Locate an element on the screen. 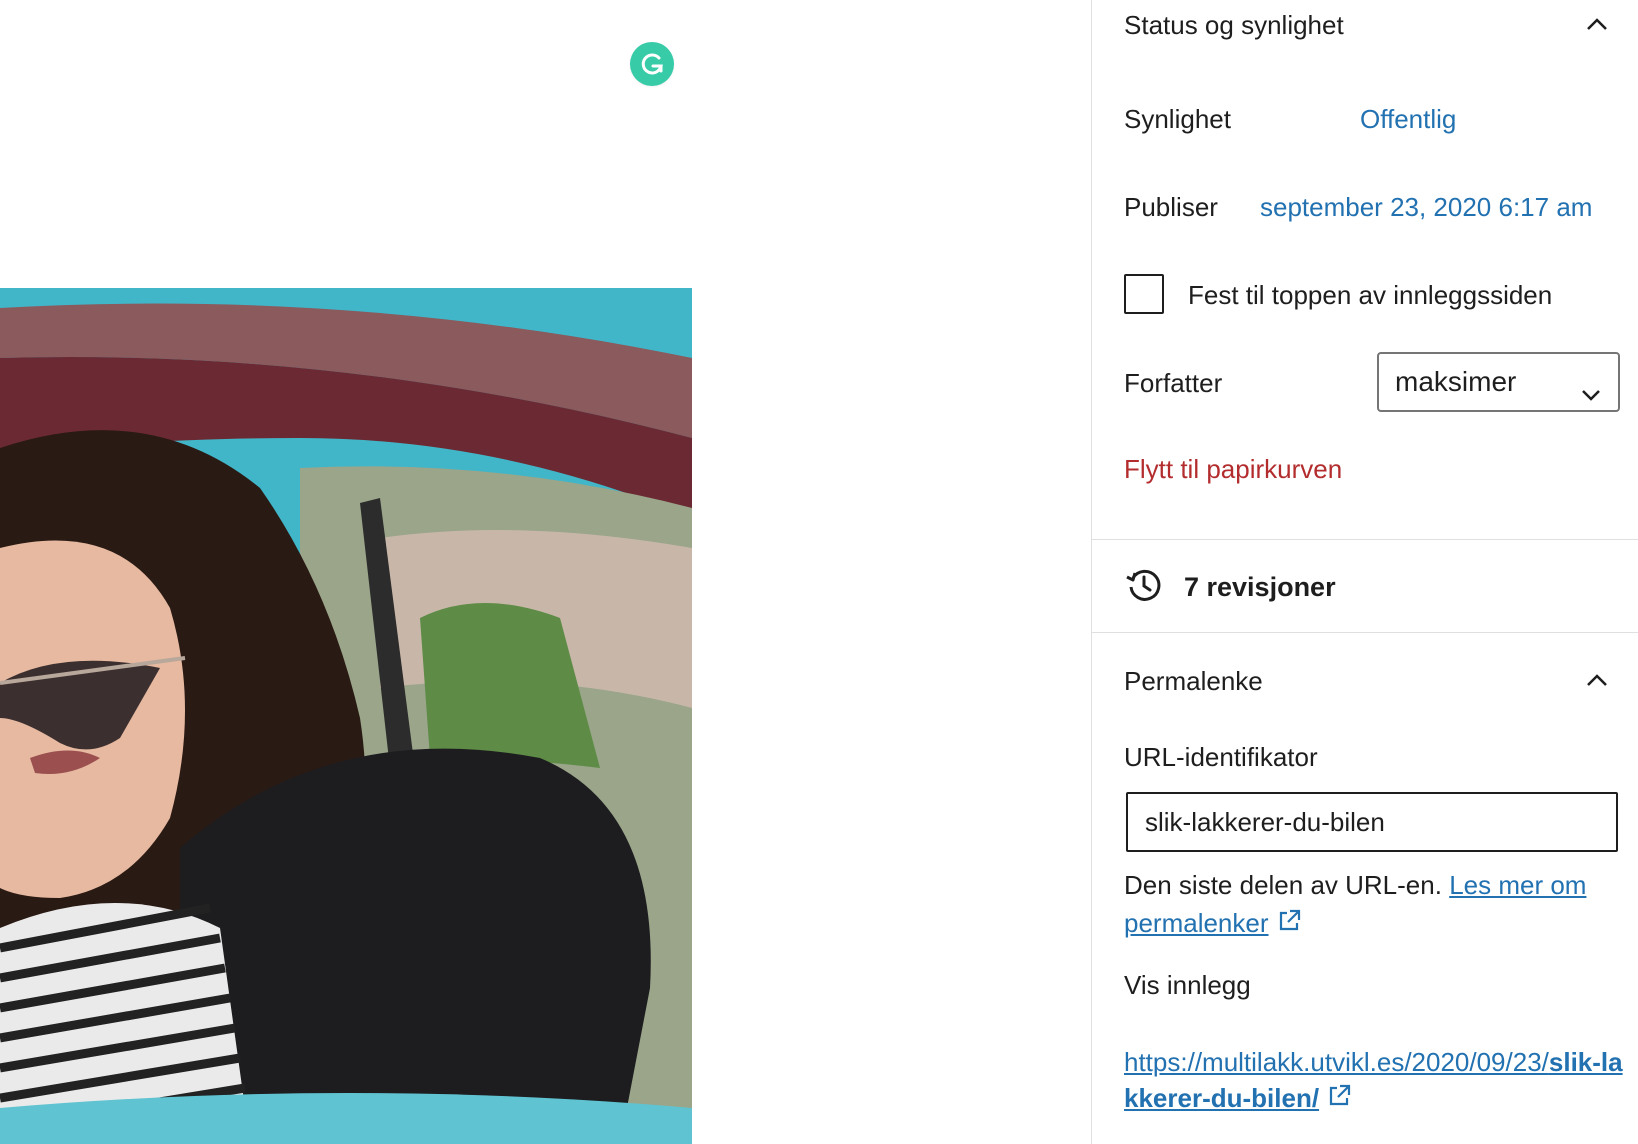 This screenshot has width=1638, height=1144. post-url-prefix: https://multilakk.utvikl.es/2020/09/23/ is located at coordinates (1336, 1062).